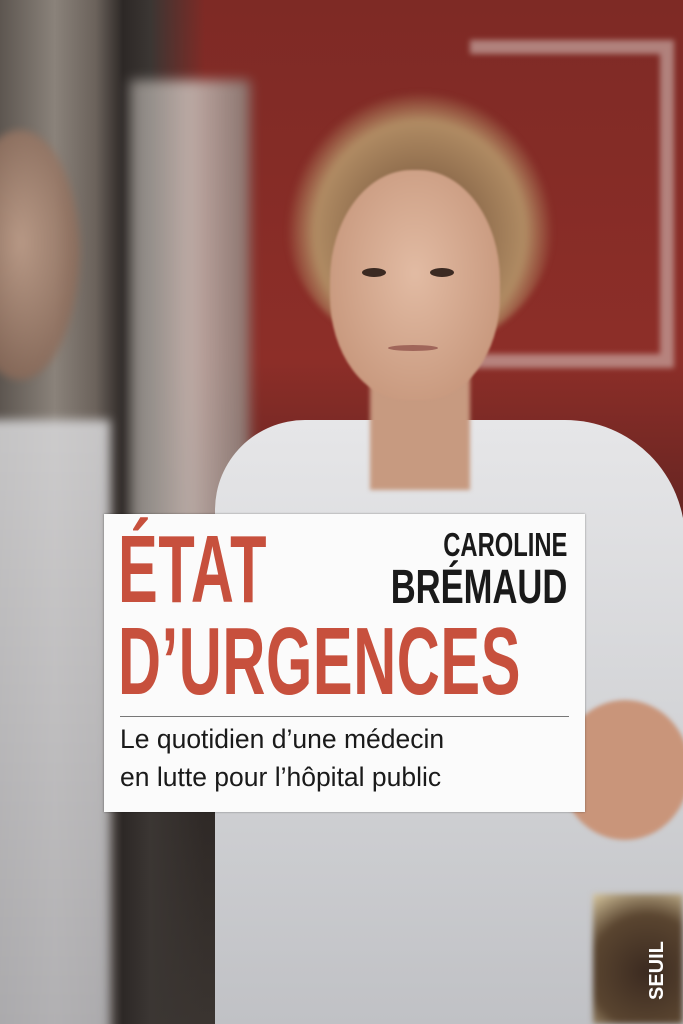 This screenshot has height=1024, width=683. What do you see at coordinates (415, 285) in the screenshot?
I see `doctor-face` at bounding box center [415, 285].